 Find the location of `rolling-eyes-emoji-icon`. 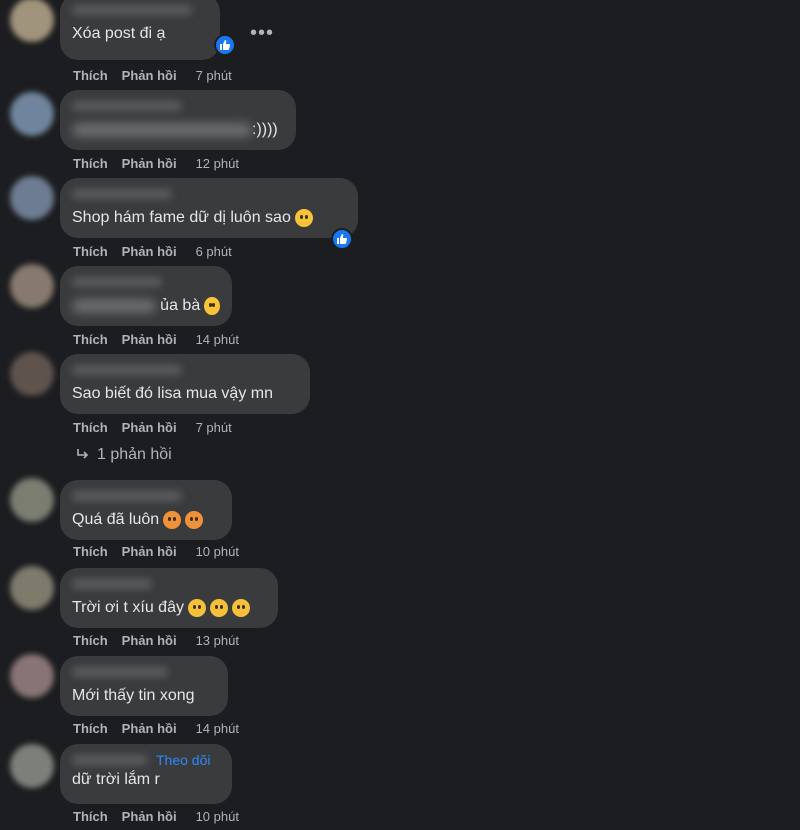

rolling-eyes-emoji-icon is located at coordinates (303, 218).